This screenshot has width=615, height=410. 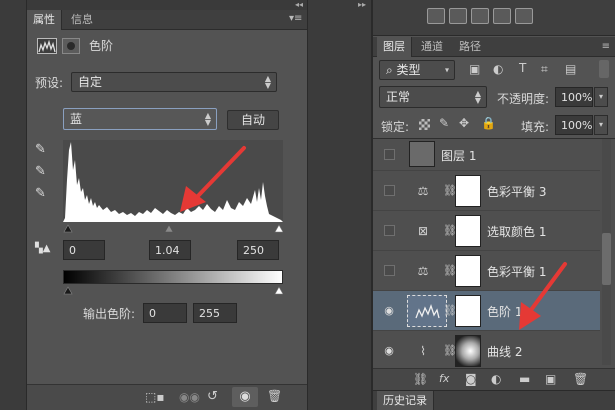 What do you see at coordinates (405, 400) in the screenshot?
I see `tab-history: 历史记录` at bounding box center [405, 400].